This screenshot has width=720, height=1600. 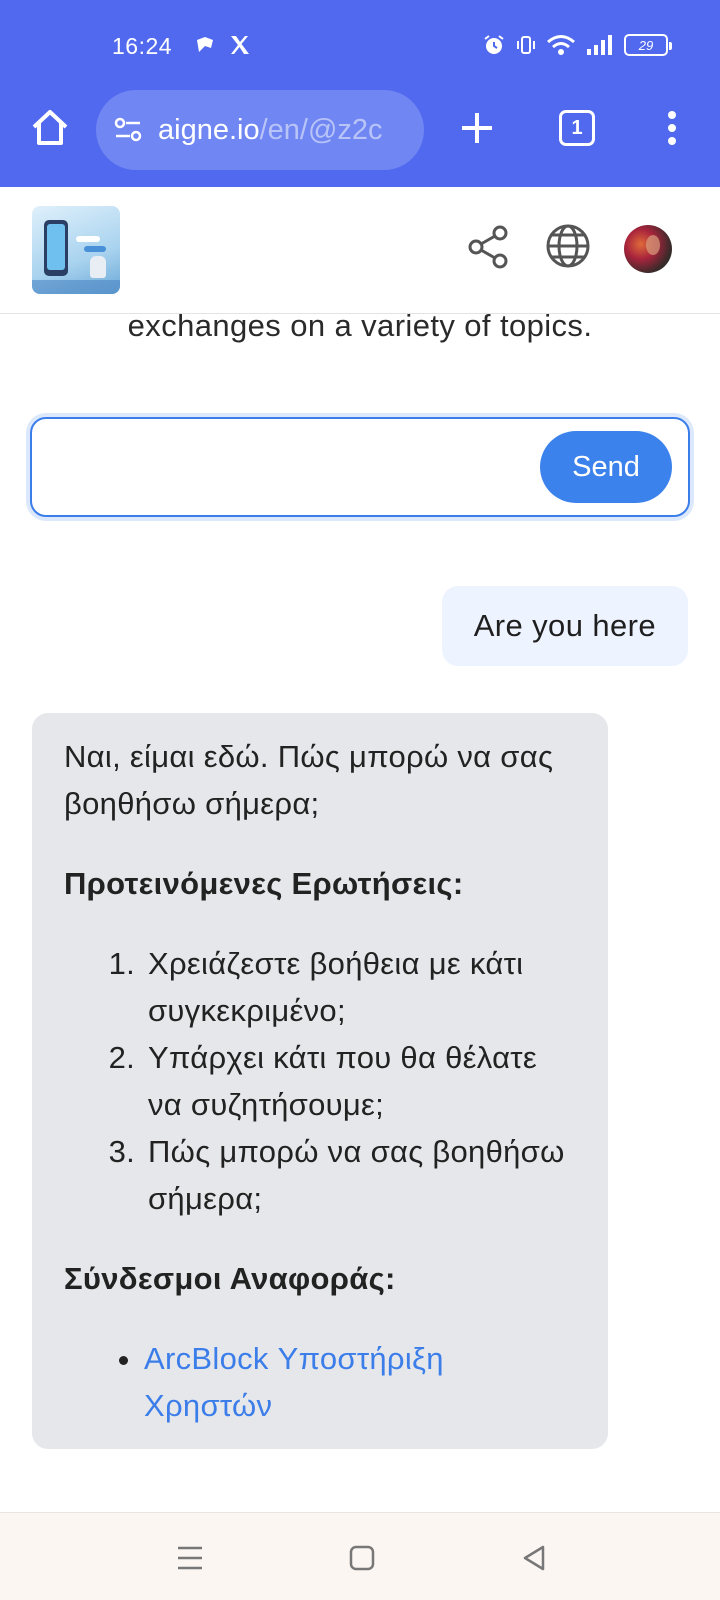 I want to click on system-back-button, so click(x=534, y=1558).